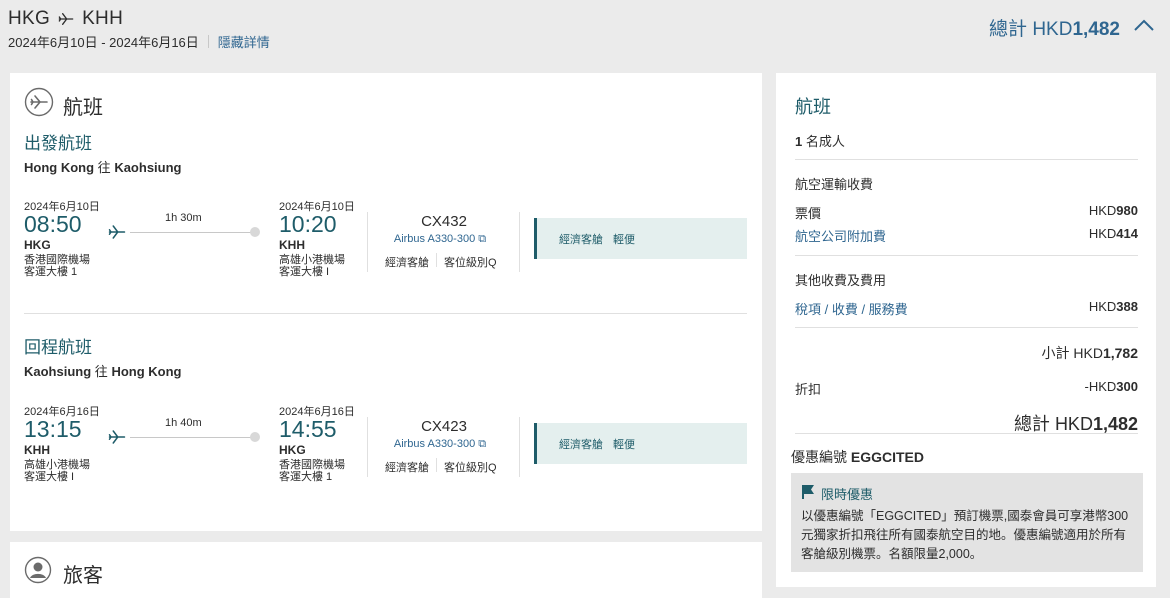  I want to click on route-title: HKG KHH, so click(65, 19).